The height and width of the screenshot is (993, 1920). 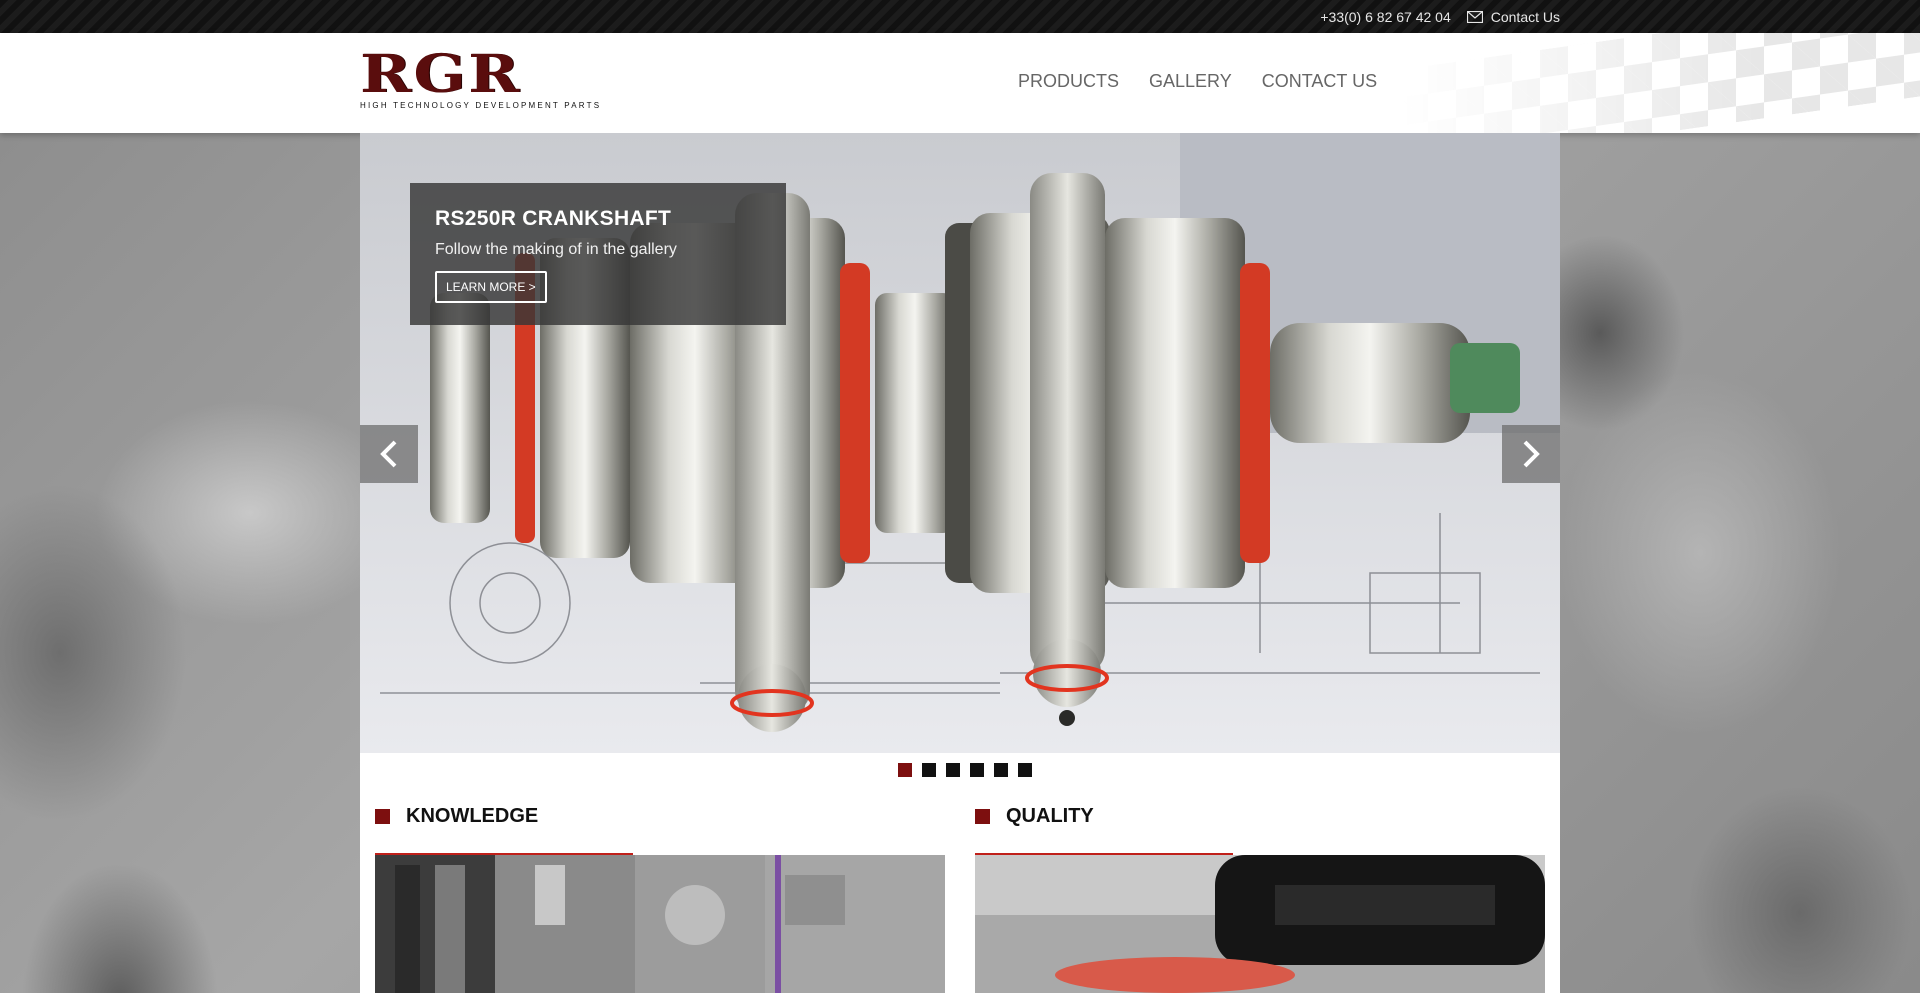 I want to click on knowledge-heading: KNOWLEDGE, so click(x=660, y=816).